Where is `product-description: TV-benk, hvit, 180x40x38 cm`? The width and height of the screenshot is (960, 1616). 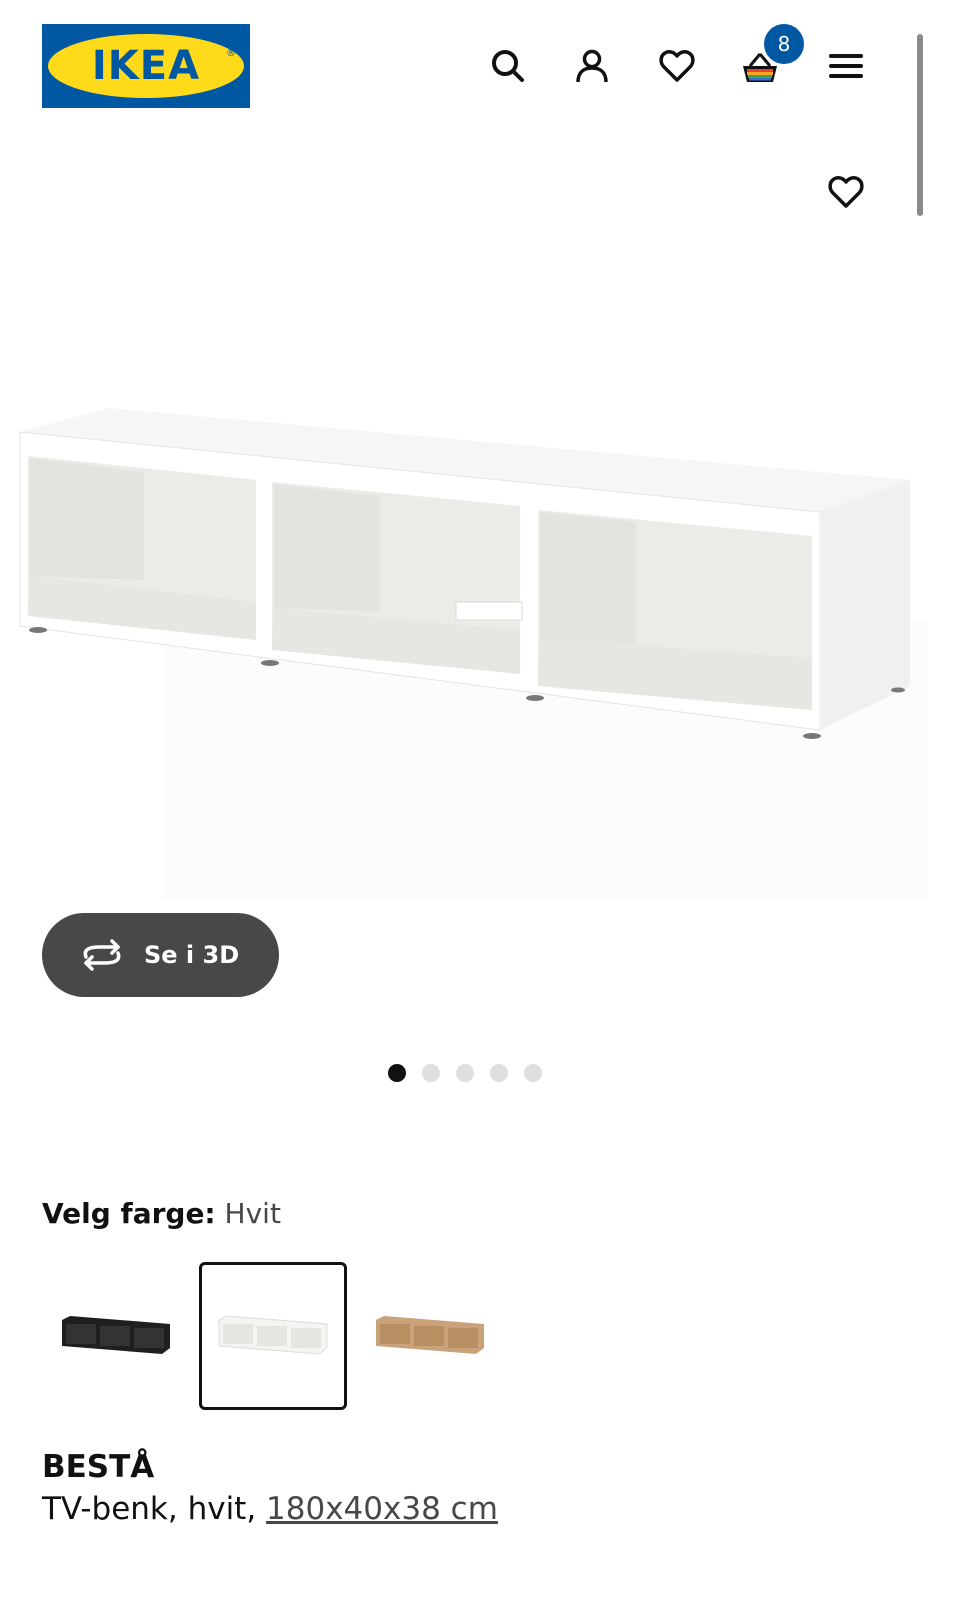
product-description: TV-benk, hvit, 180x40x38 cm is located at coordinates (270, 1509).